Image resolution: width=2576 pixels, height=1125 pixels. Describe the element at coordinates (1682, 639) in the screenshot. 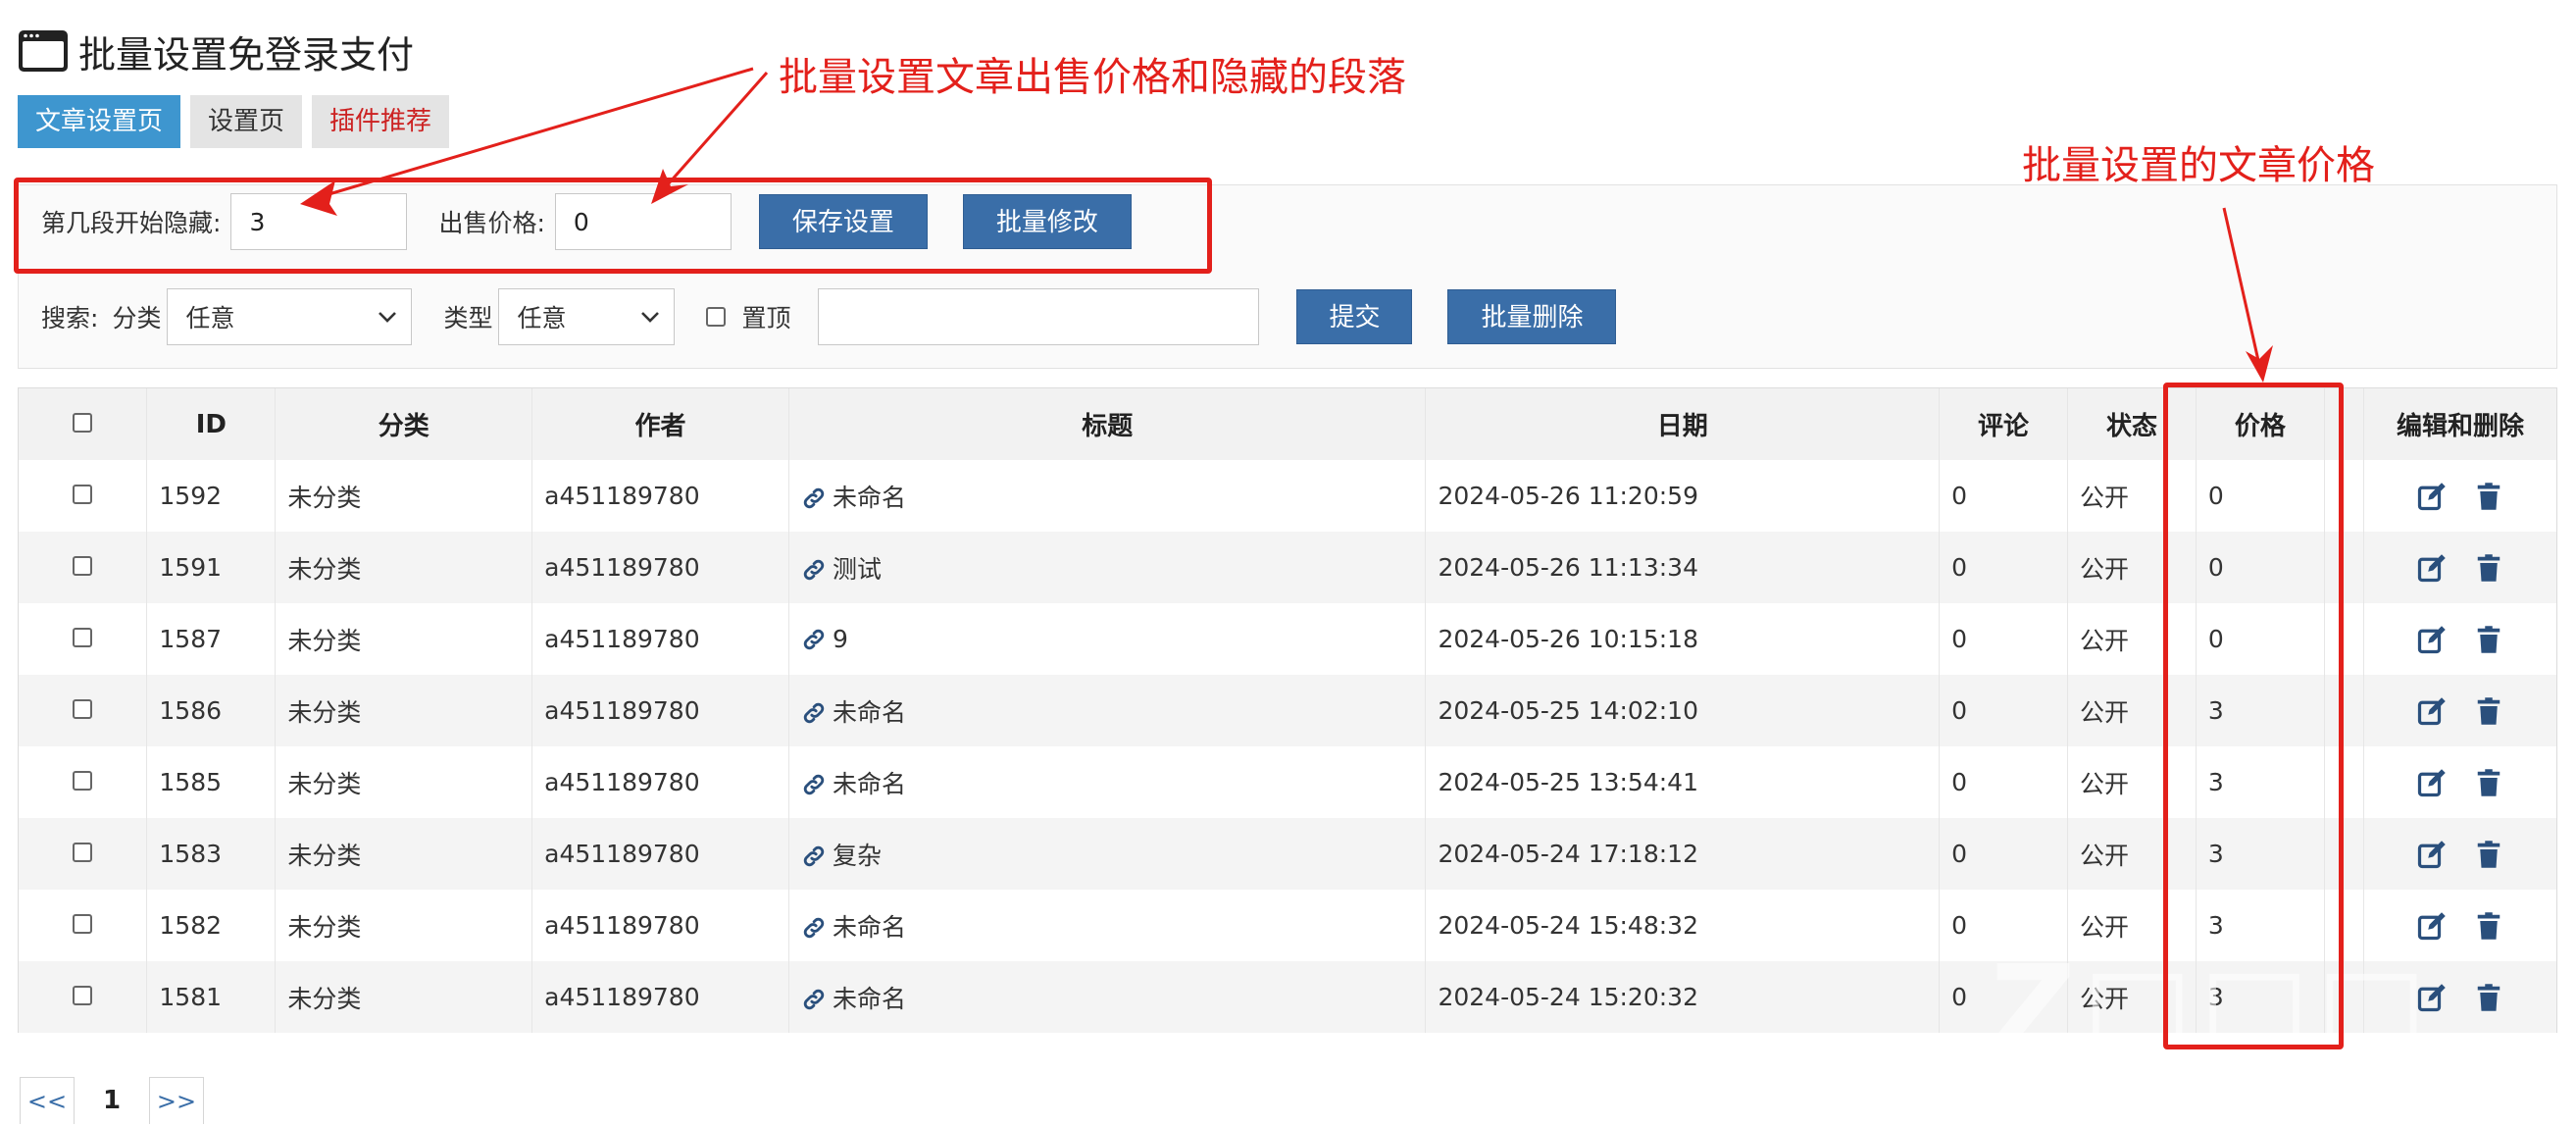

I see `cell-date: 2024-05-26 10:15:18` at that location.